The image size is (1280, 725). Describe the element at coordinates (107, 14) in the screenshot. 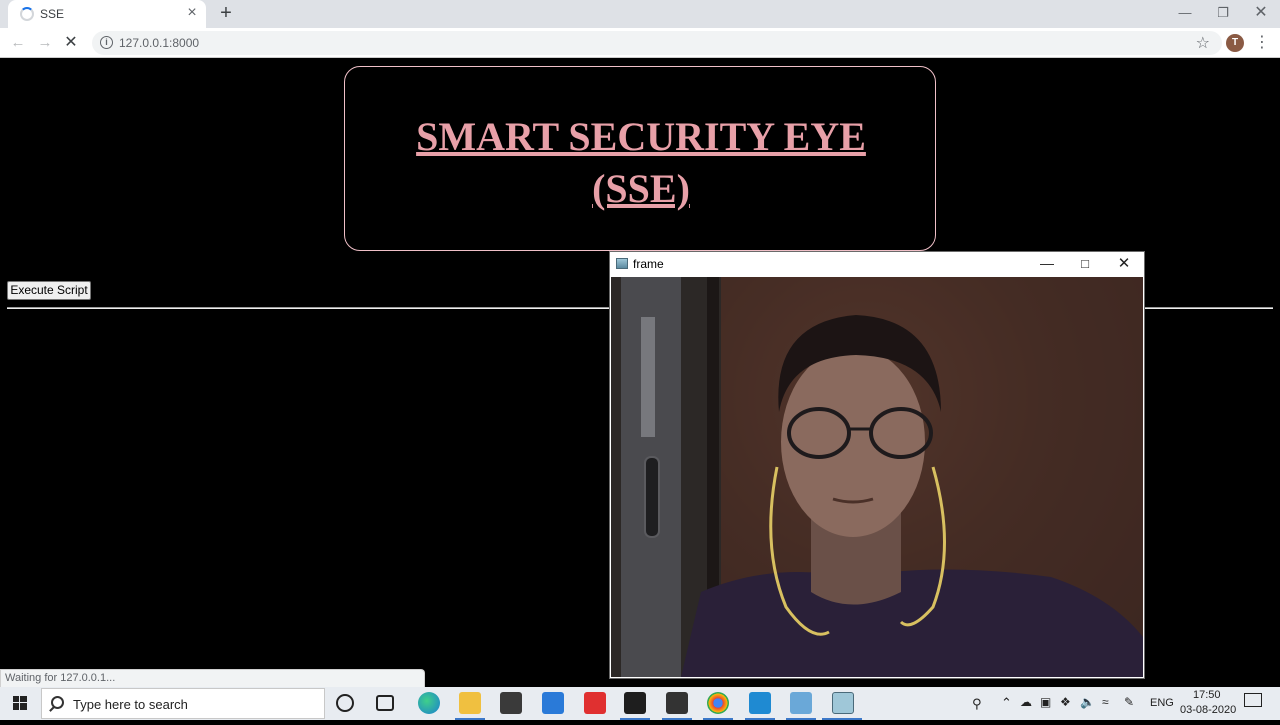

I see `browser-tab: SSE ×` at that location.